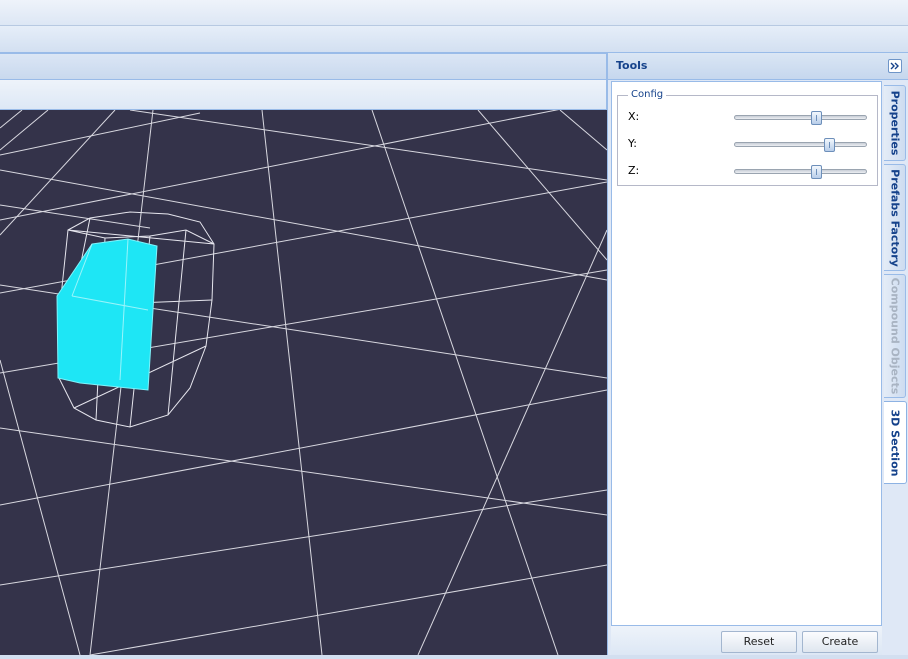  What do you see at coordinates (800, 145) in the screenshot?
I see `y-slider` at bounding box center [800, 145].